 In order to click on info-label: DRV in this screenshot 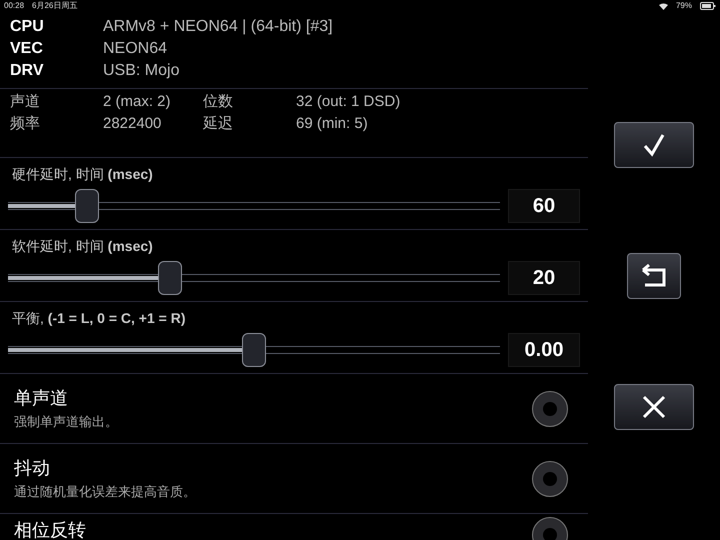, I will do `click(26, 71)`.